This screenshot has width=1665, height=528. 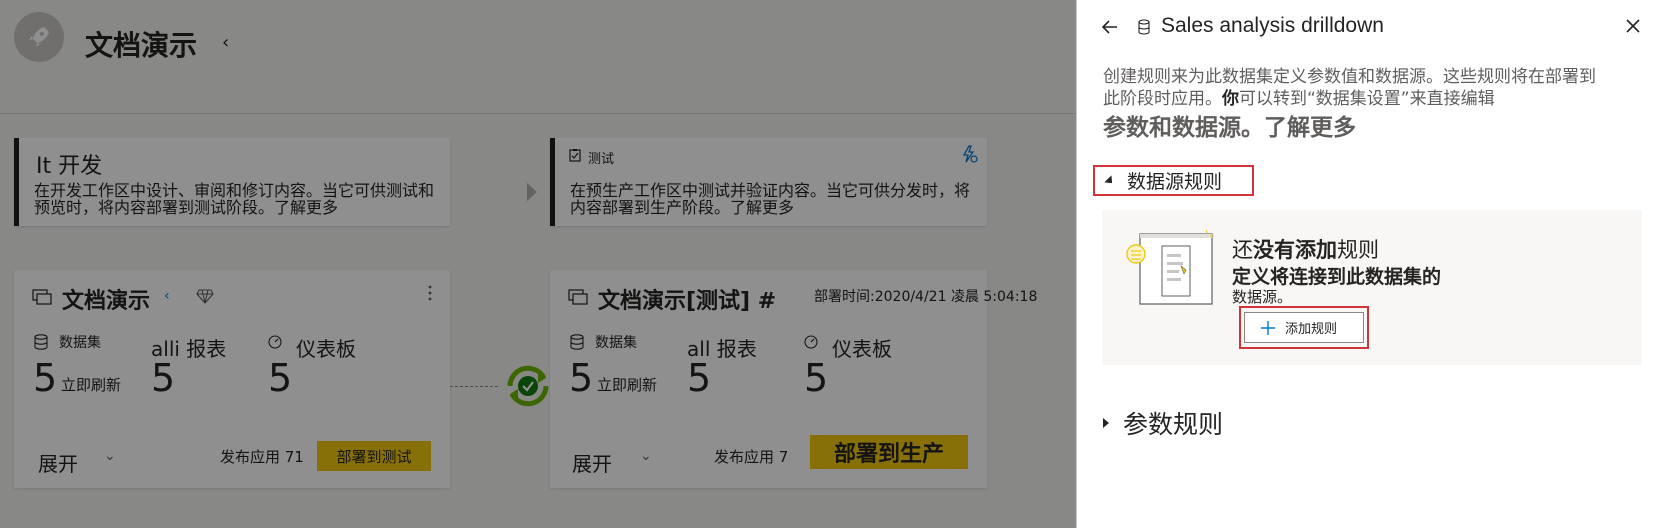 What do you see at coordinates (1337, 277) in the screenshot?
I see `empty-state-subtitle: 定义将连接到此数据集的` at bounding box center [1337, 277].